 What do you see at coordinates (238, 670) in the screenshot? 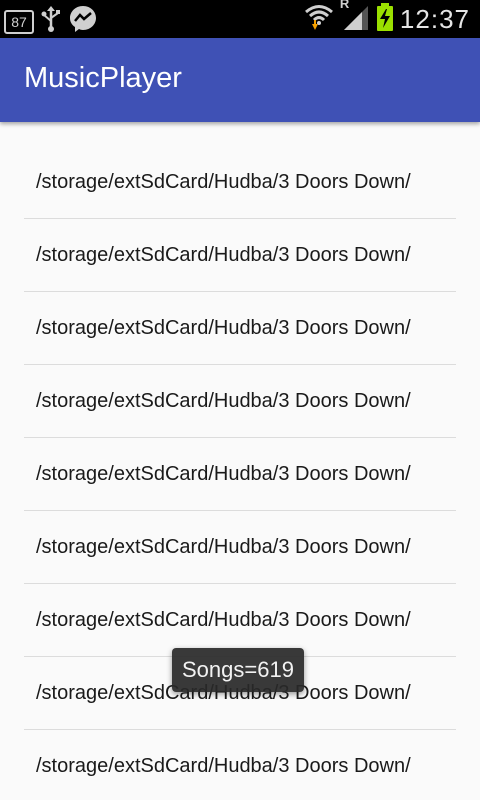
I see `songs-count-toast: Songs=619` at bounding box center [238, 670].